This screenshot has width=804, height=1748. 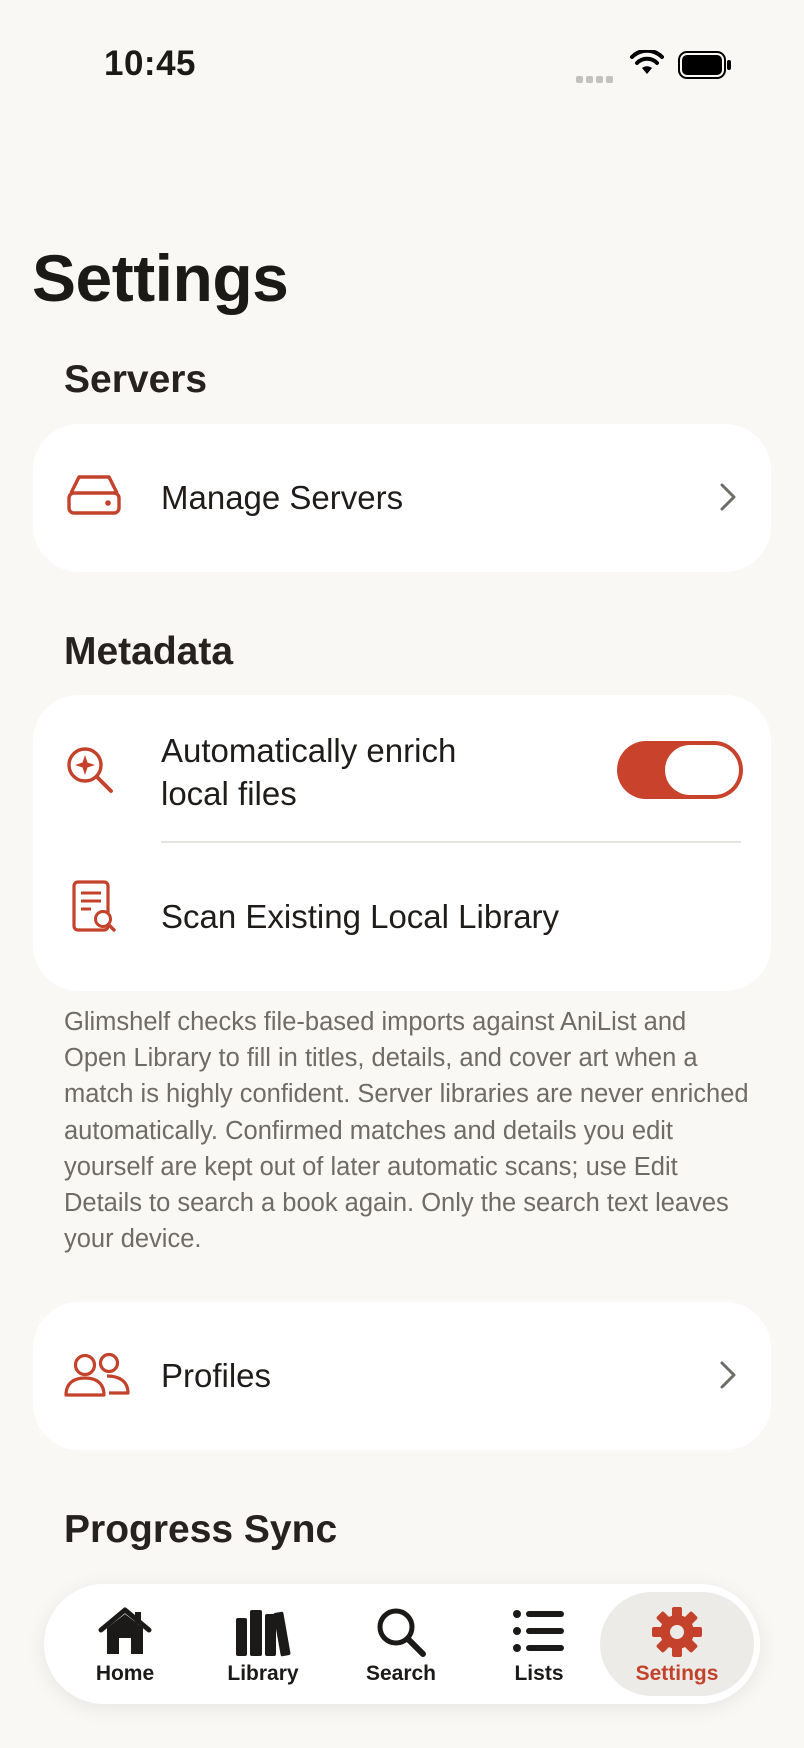 I want to click on auto-enrich-row: Automatically enrich local files, so click(x=402, y=769).